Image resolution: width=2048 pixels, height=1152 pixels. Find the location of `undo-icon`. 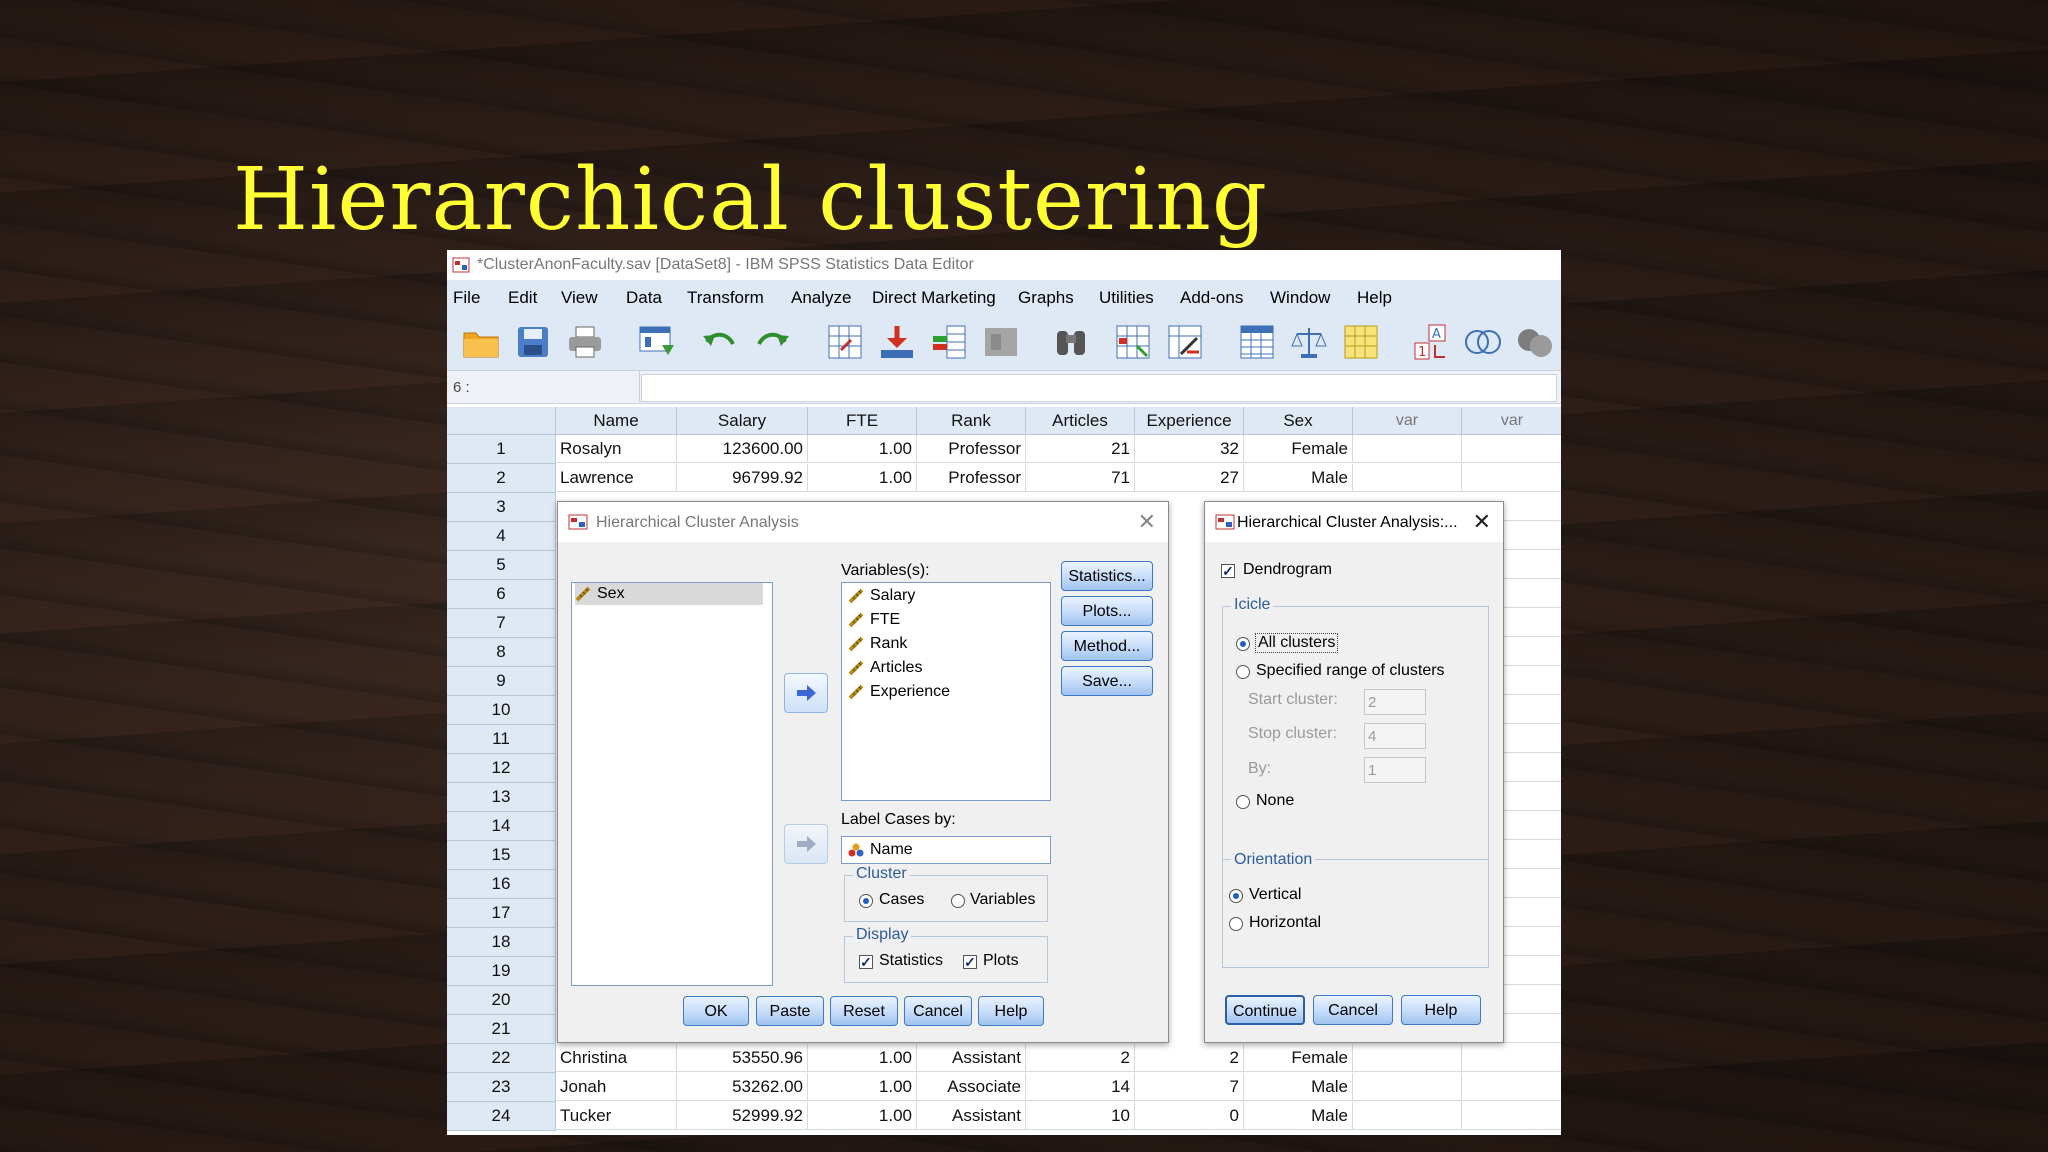

undo-icon is located at coordinates (719, 342).